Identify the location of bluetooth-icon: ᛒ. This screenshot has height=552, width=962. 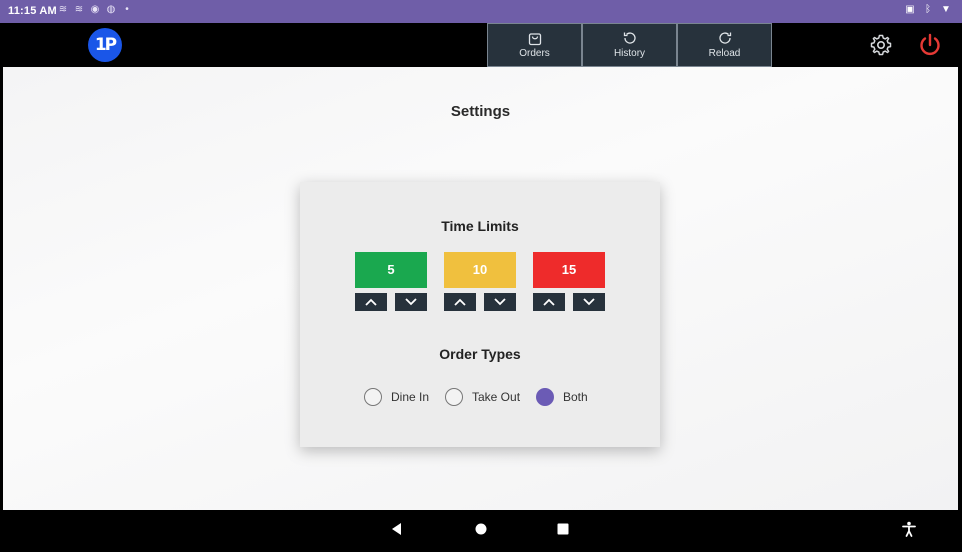
(928, 9).